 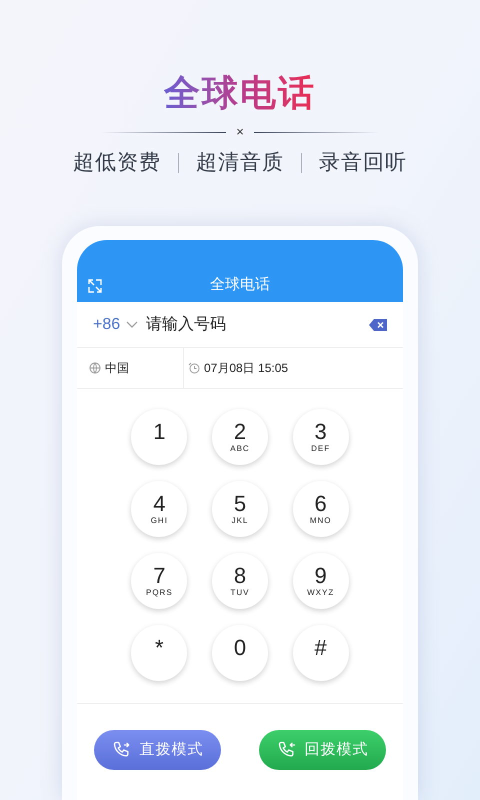 I want to click on dial-key: 9 WXYZ, so click(x=320, y=581).